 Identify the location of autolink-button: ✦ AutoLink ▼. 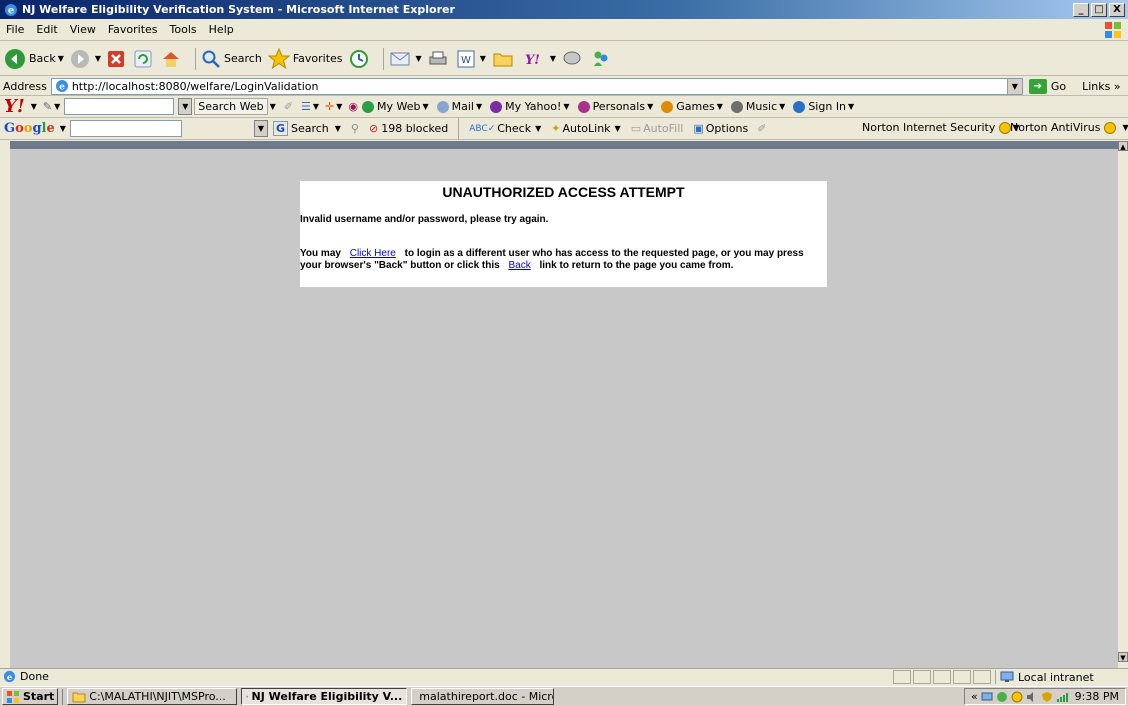
(585, 128).